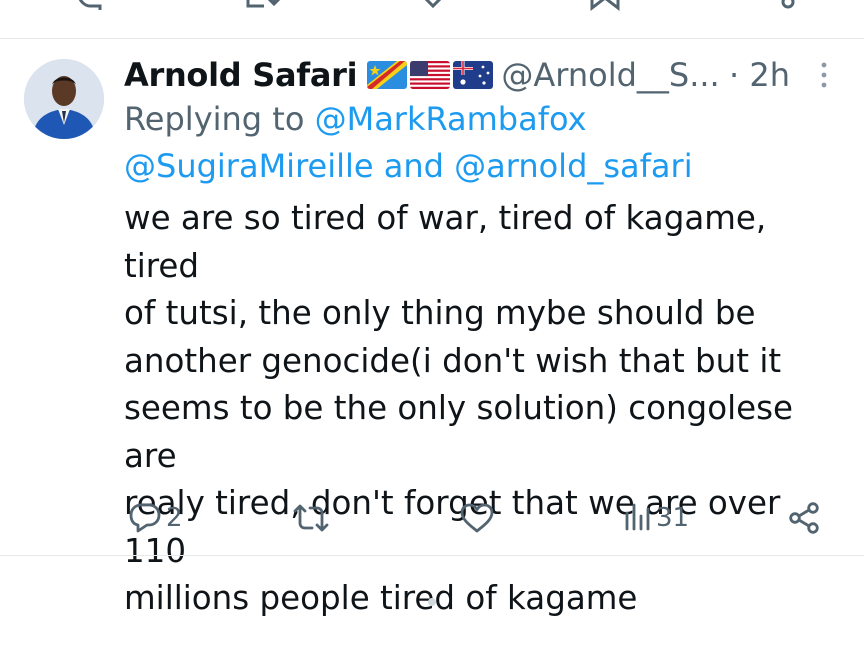  I want to click on tweet-timestamp: · 2h, so click(759, 75).